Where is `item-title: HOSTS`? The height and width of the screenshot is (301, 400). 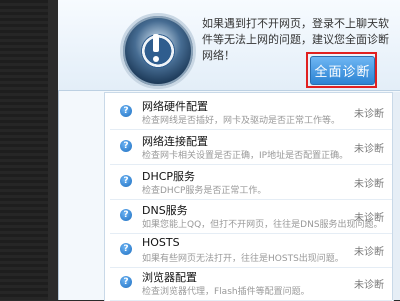 item-title: HOSTS is located at coordinates (161, 242).